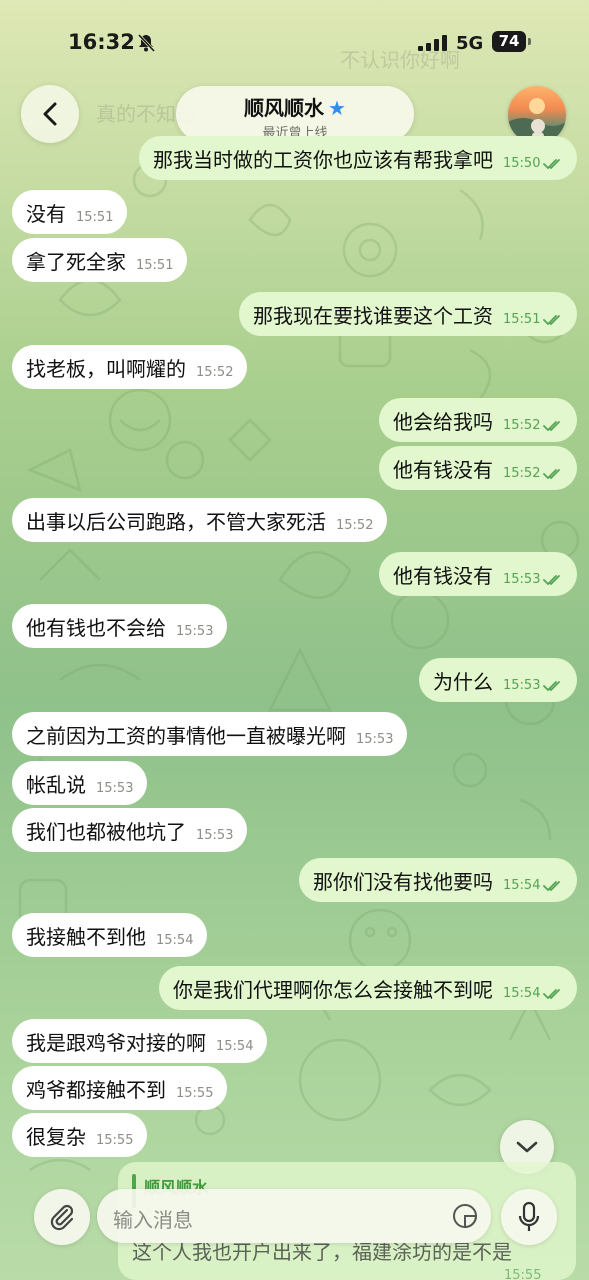 This screenshot has width=589, height=1280. Describe the element at coordinates (522, 163) in the screenshot. I see `message-time: 15:50` at that location.